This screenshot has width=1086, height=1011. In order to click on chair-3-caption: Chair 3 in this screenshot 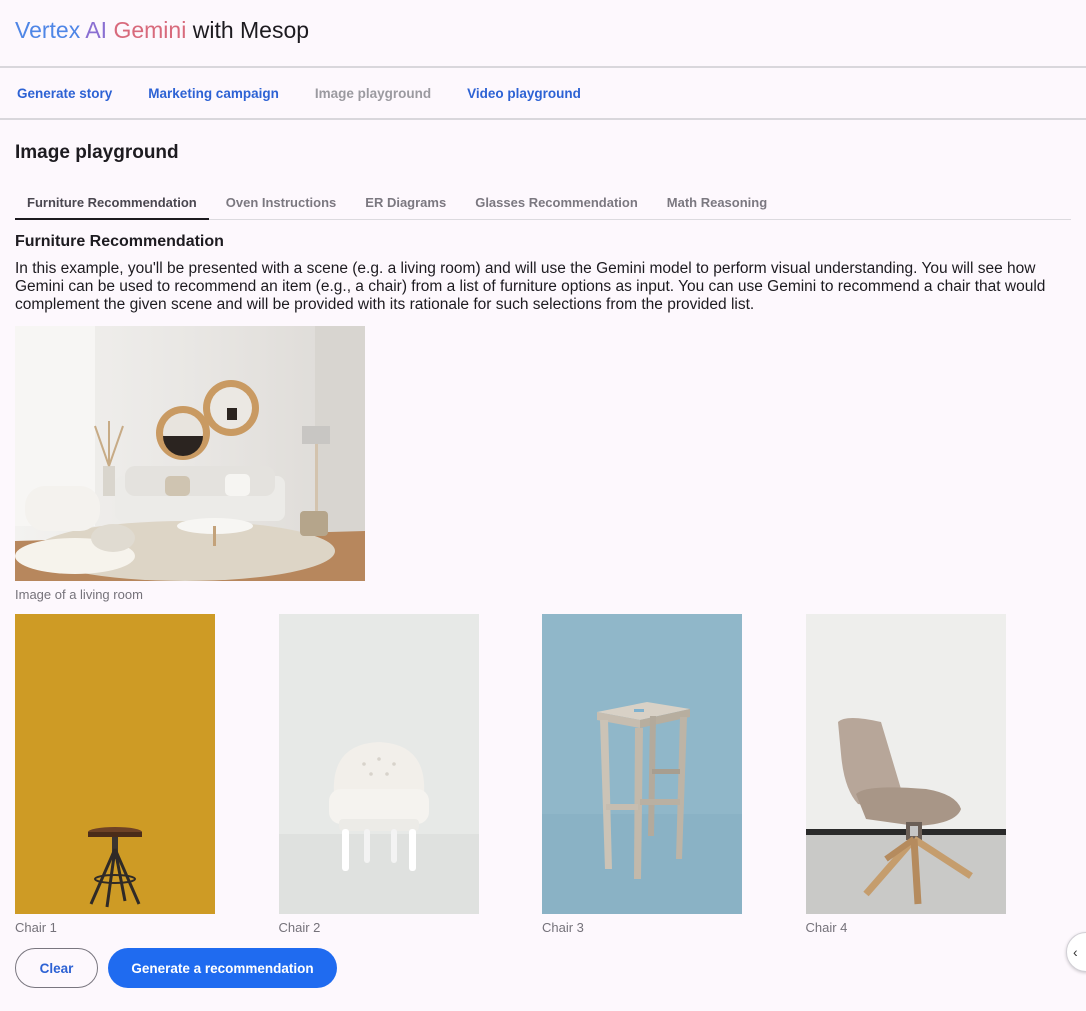, I will do `click(563, 927)`.